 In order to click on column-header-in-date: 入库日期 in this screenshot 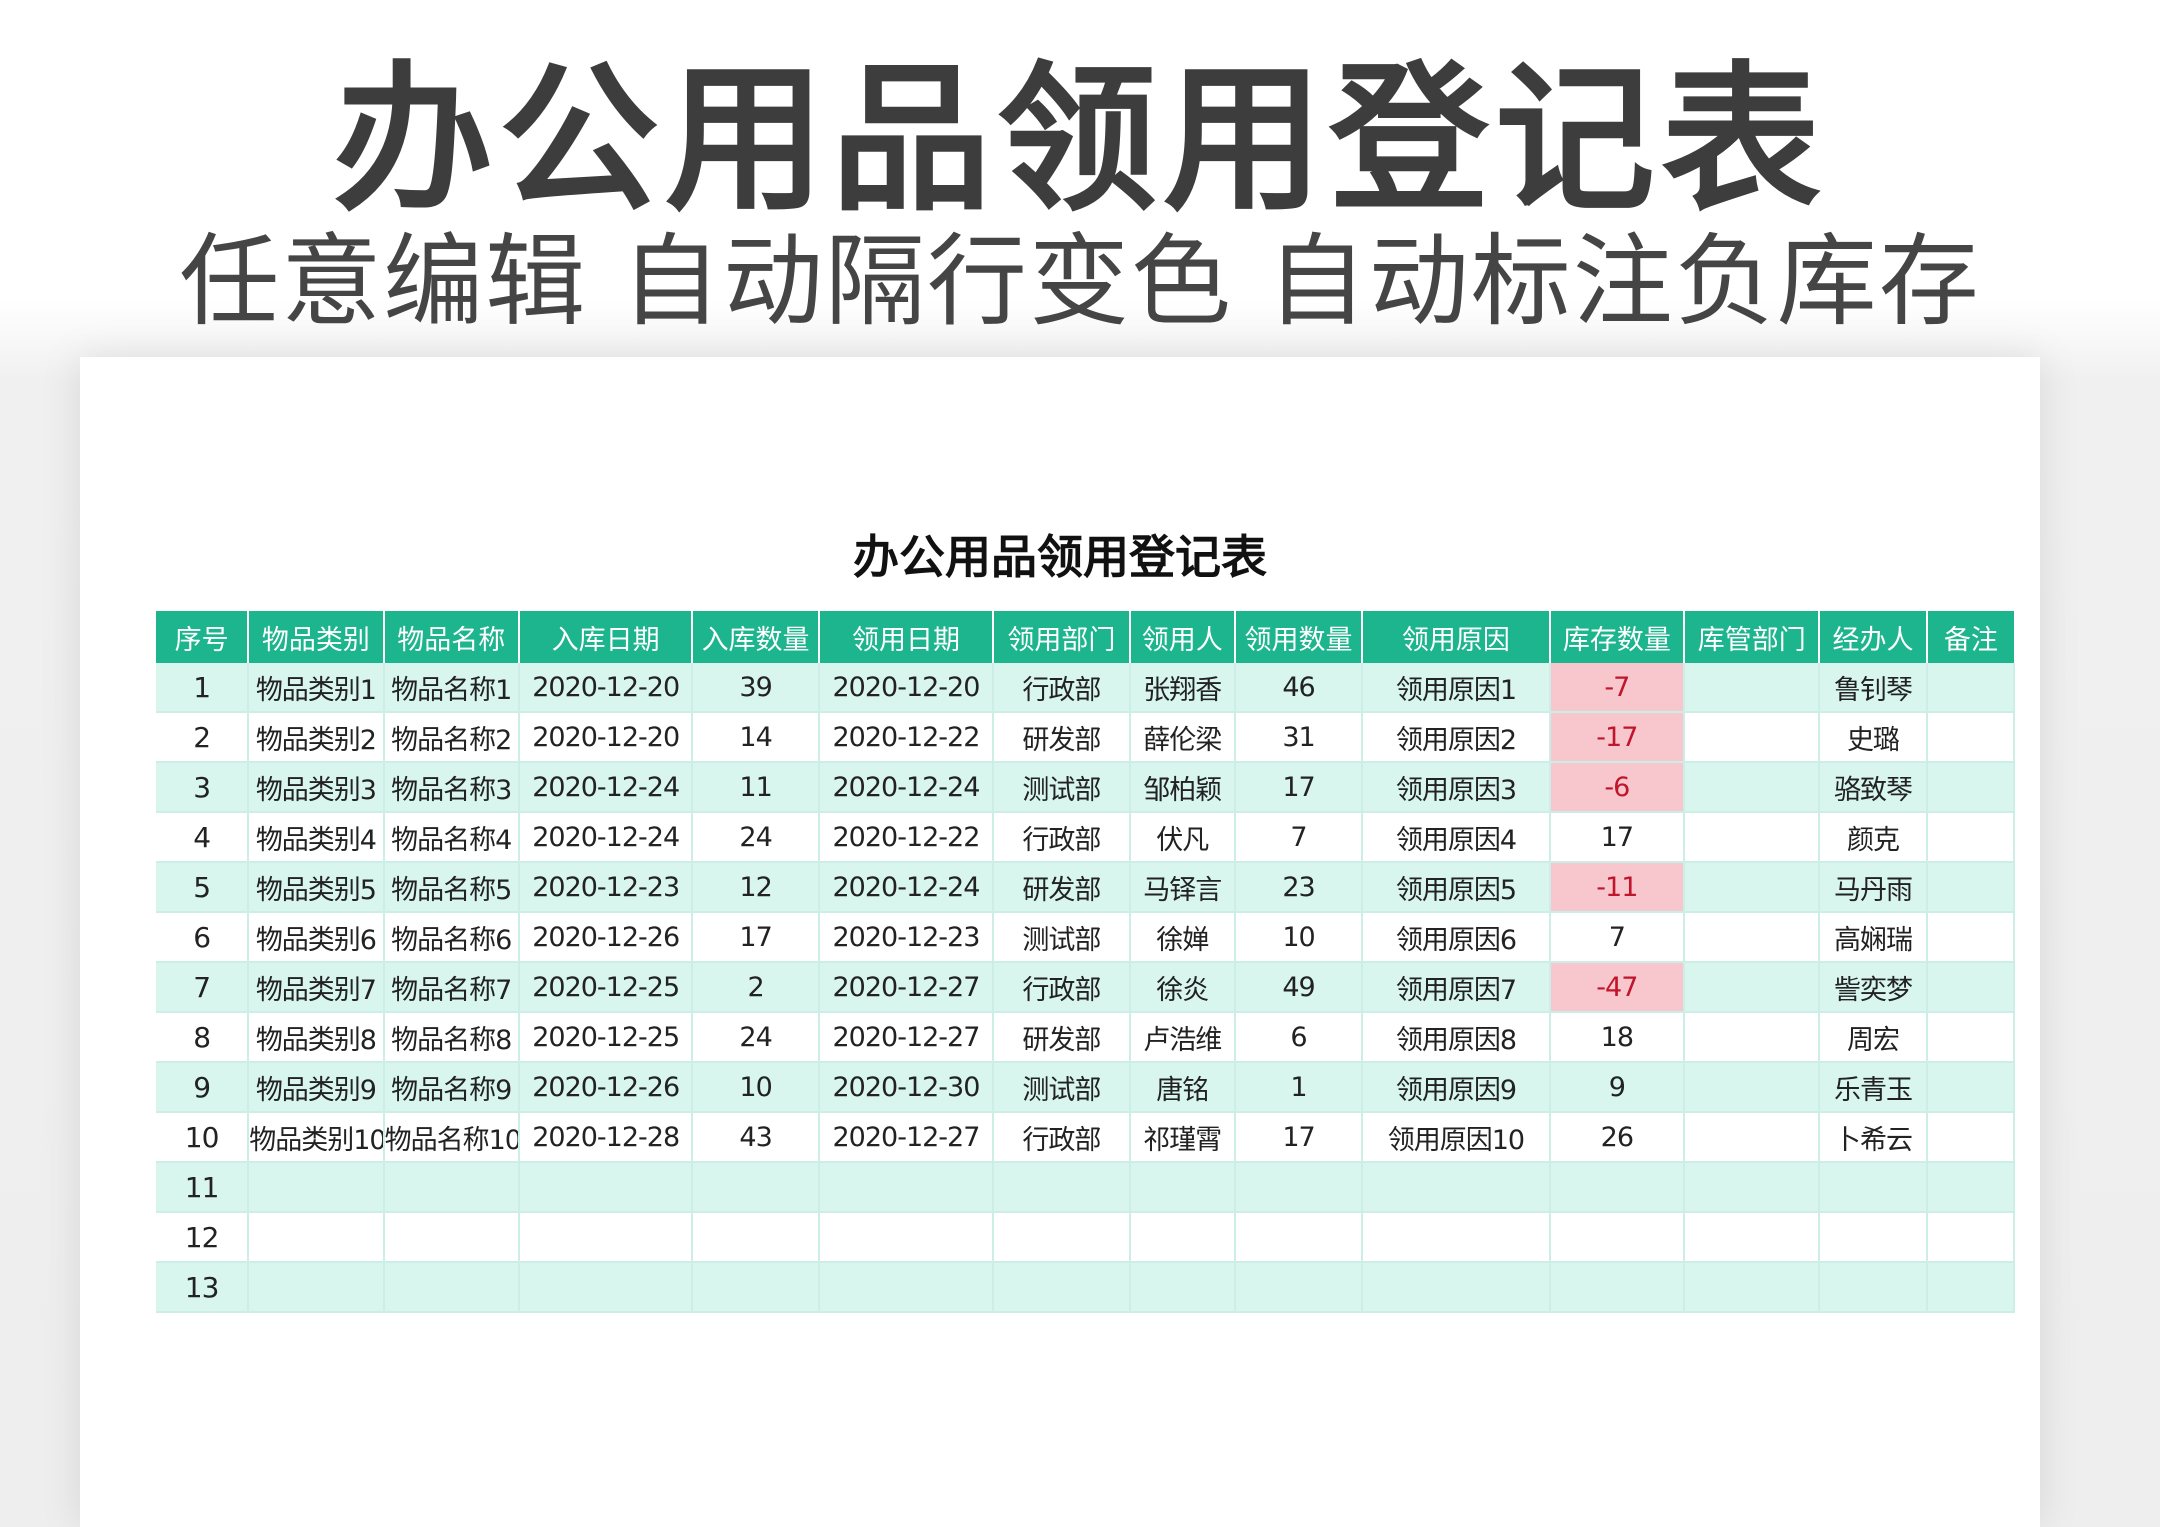, I will do `click(606, 637)`.